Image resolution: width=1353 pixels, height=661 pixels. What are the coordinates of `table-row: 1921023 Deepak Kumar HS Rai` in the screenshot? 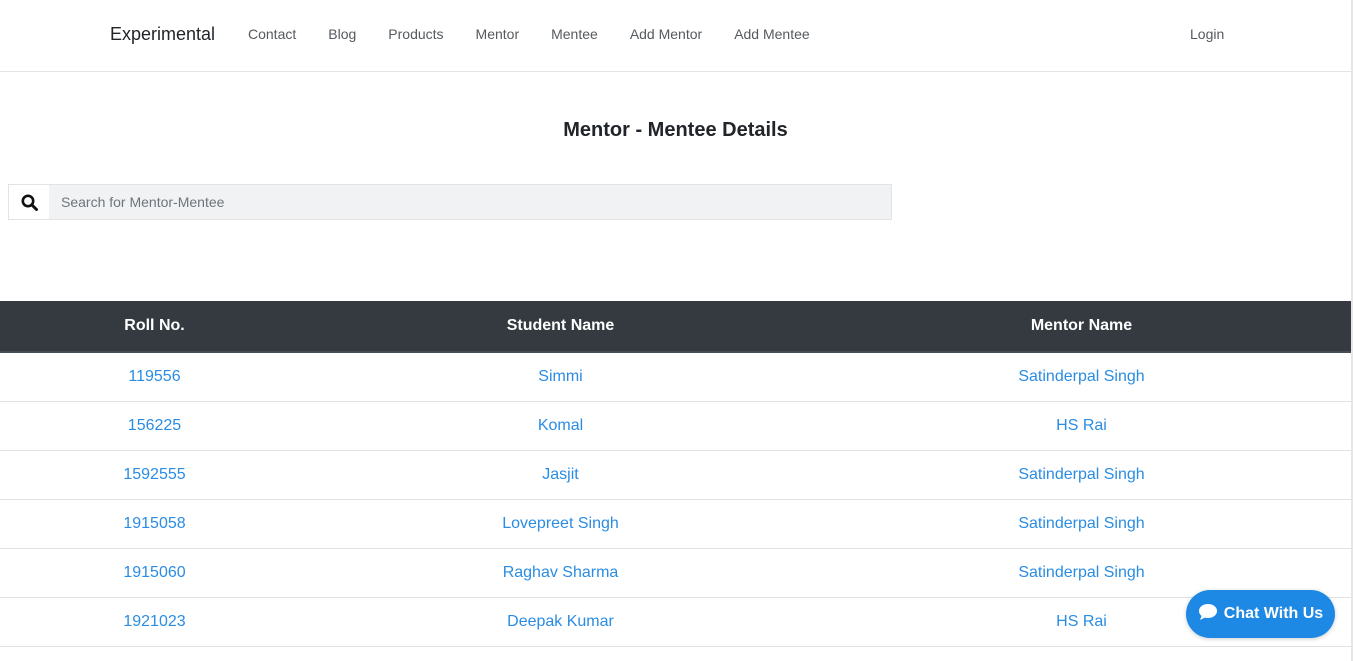 It's located at (675, 622).